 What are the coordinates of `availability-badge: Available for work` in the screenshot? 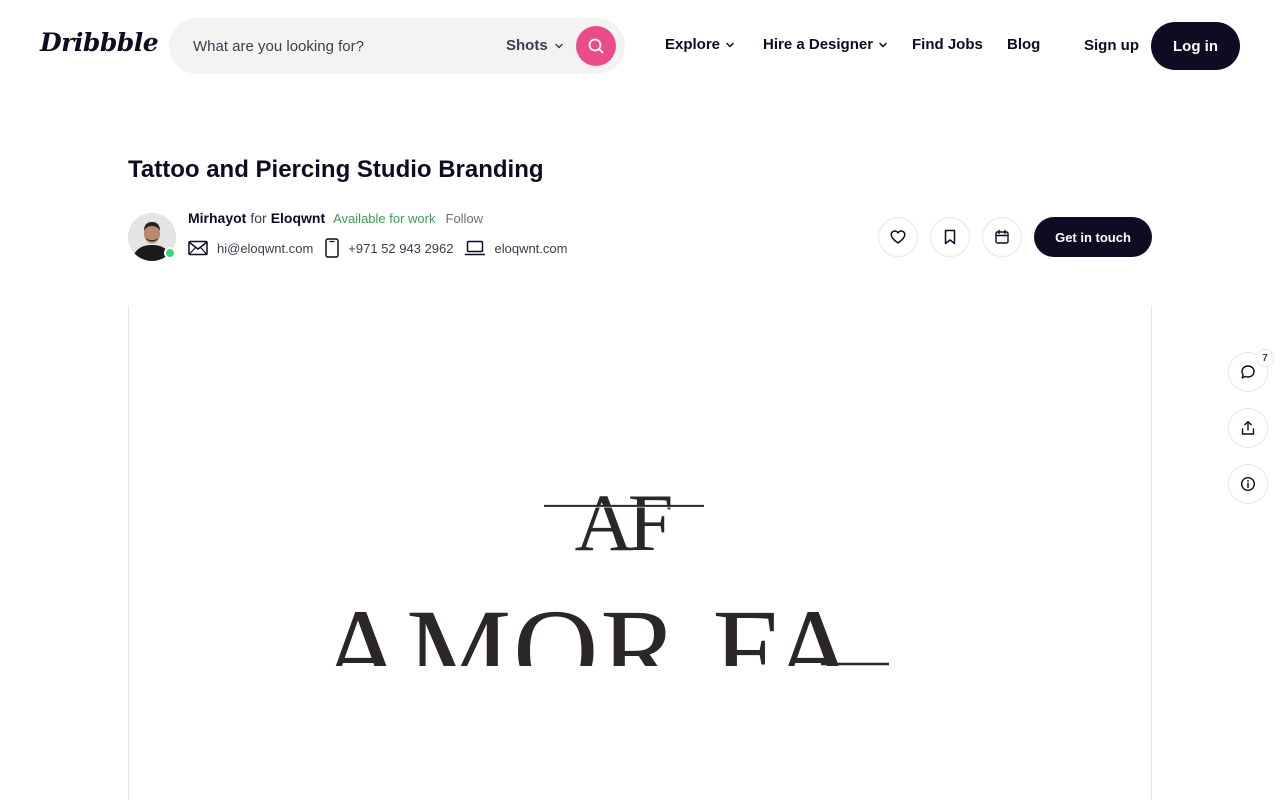 It's located at (384, 218).